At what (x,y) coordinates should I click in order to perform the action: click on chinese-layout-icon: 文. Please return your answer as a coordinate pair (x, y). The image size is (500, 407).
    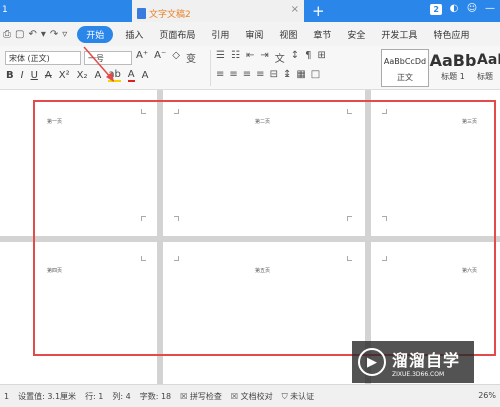
    Looking at the image, I should click on (280, 57).